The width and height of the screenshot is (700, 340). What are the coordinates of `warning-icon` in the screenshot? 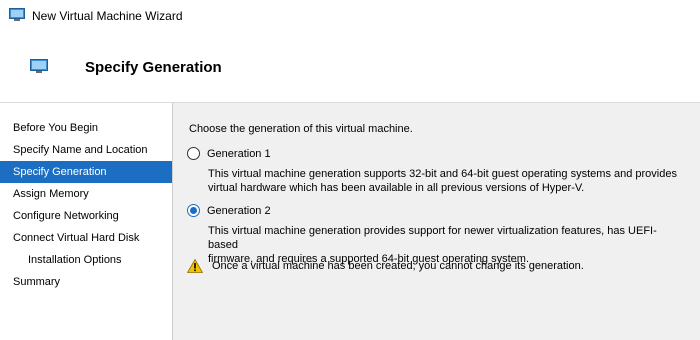 It's located at (195, 266).